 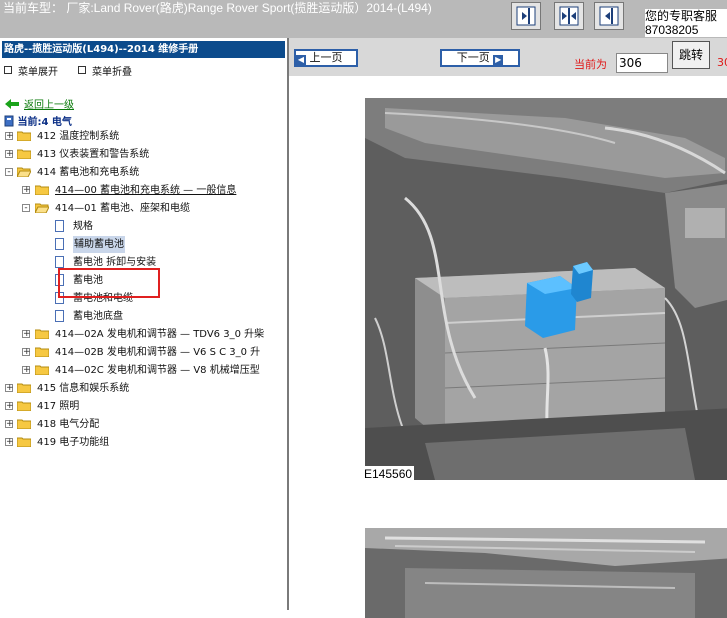 What do you see at coordinates (642, 63) in the screenshot?
I see `page-number-input` at bounding box center [642, 63].